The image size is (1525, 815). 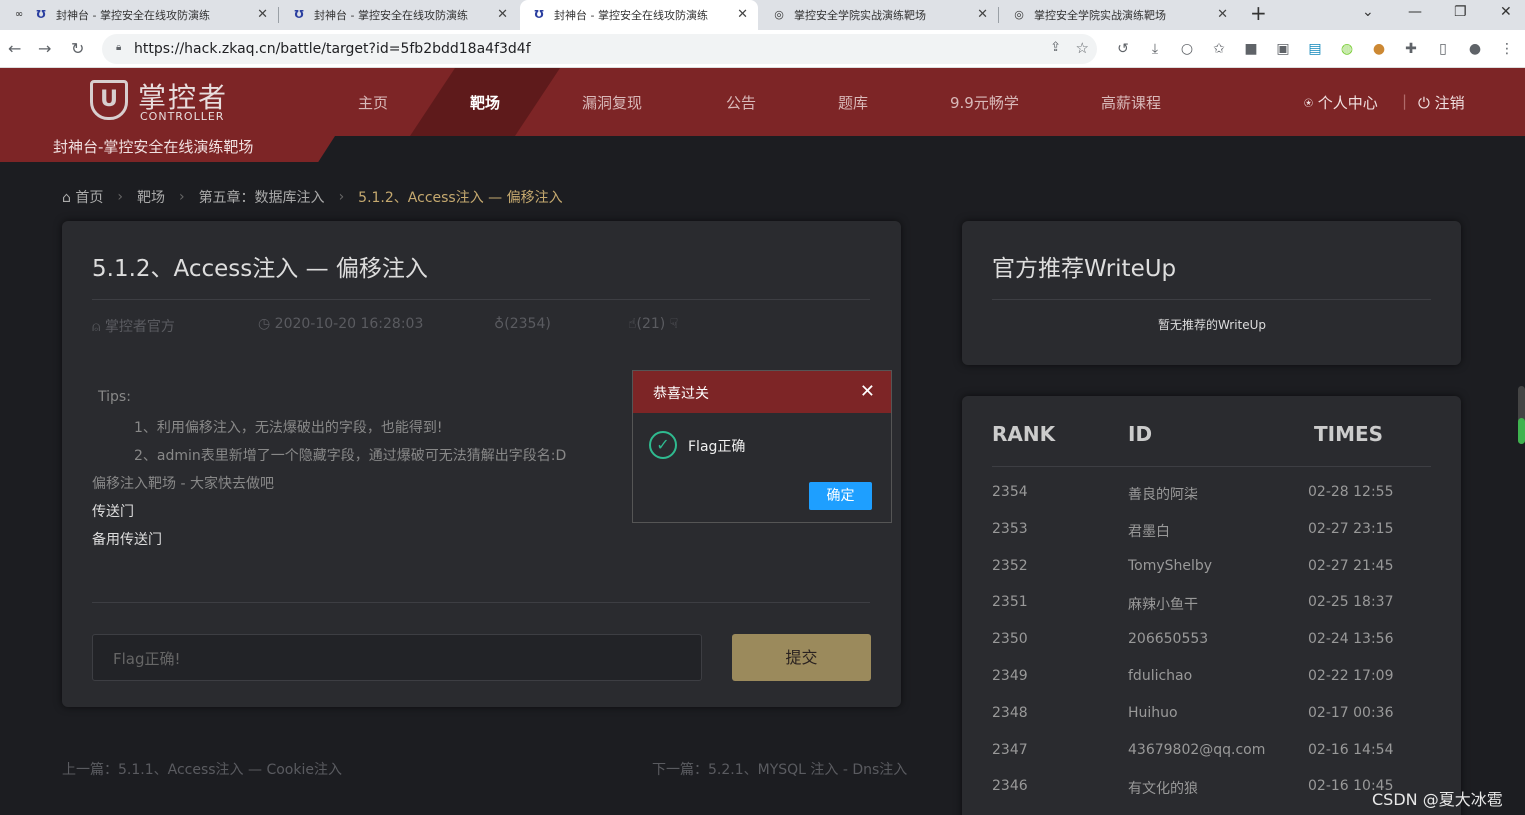 What do you see at coordinates (1347, 49) in the screenshot?
I see `extension-icon: ◍` at bounding box center [1347, 49].